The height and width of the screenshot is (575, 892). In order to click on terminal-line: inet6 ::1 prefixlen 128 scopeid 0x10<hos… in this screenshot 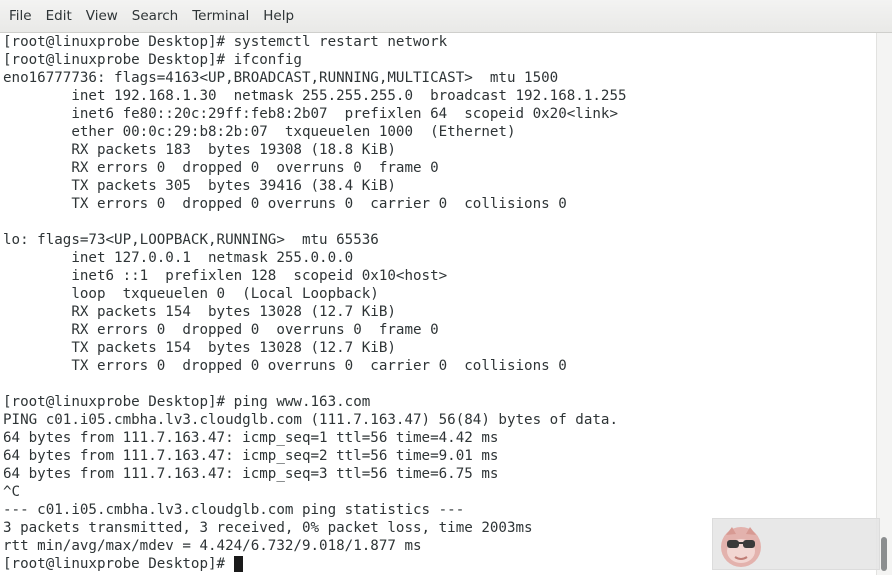, I will do `click(225, 276)`.